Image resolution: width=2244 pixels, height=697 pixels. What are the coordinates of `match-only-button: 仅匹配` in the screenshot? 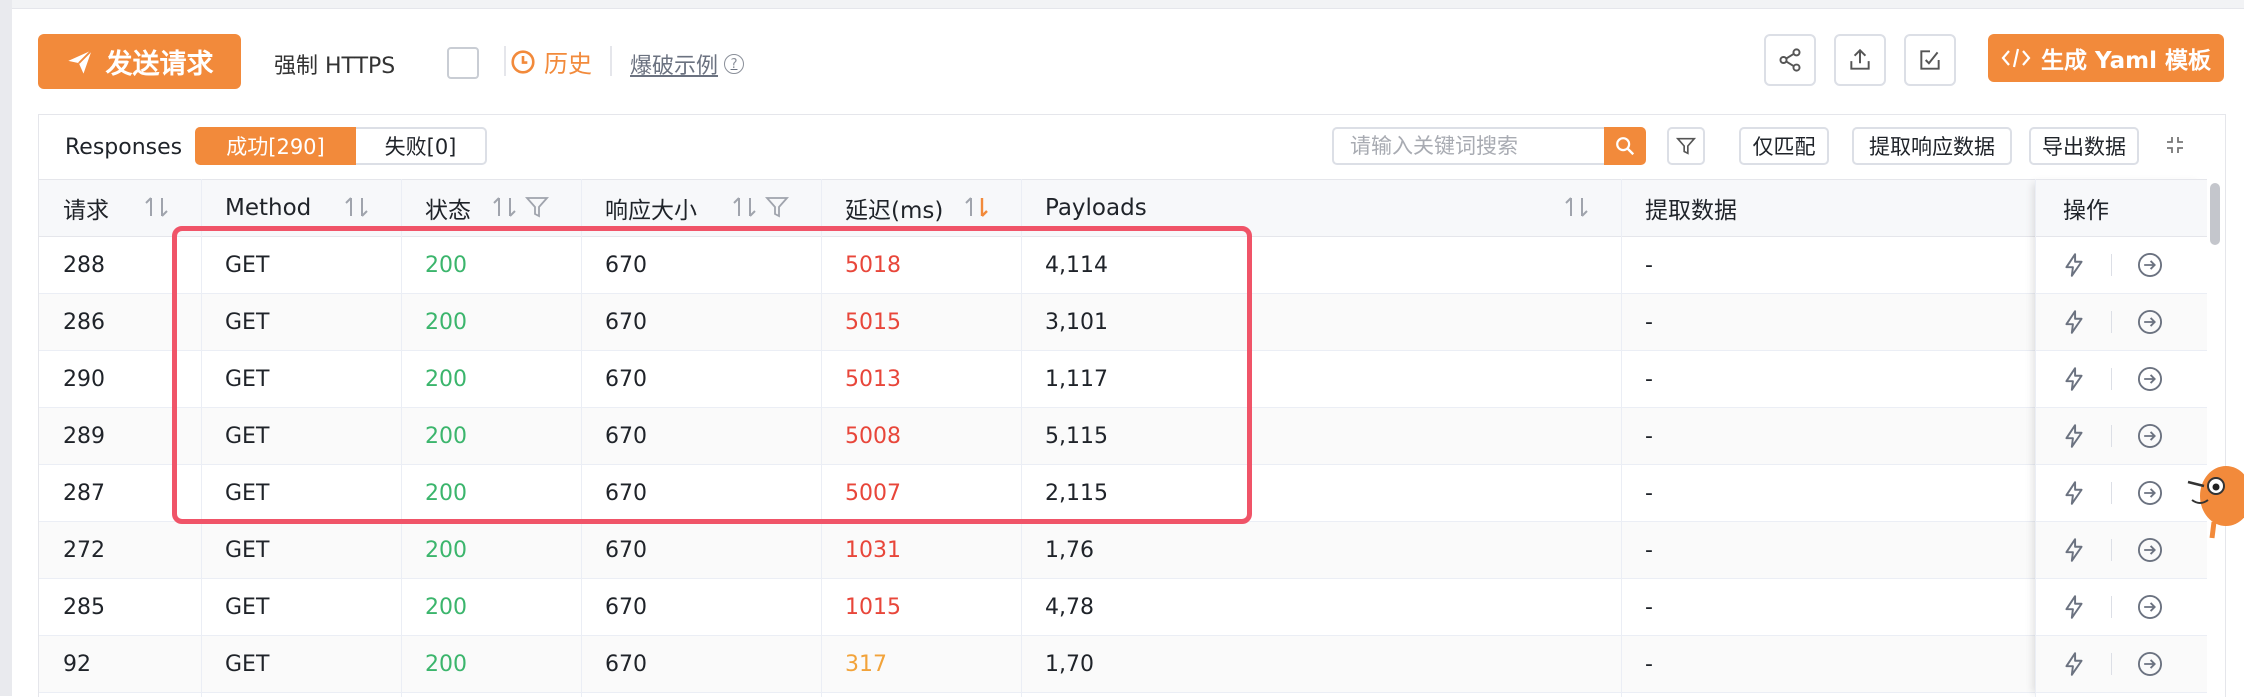 It's located at (1784, 146).